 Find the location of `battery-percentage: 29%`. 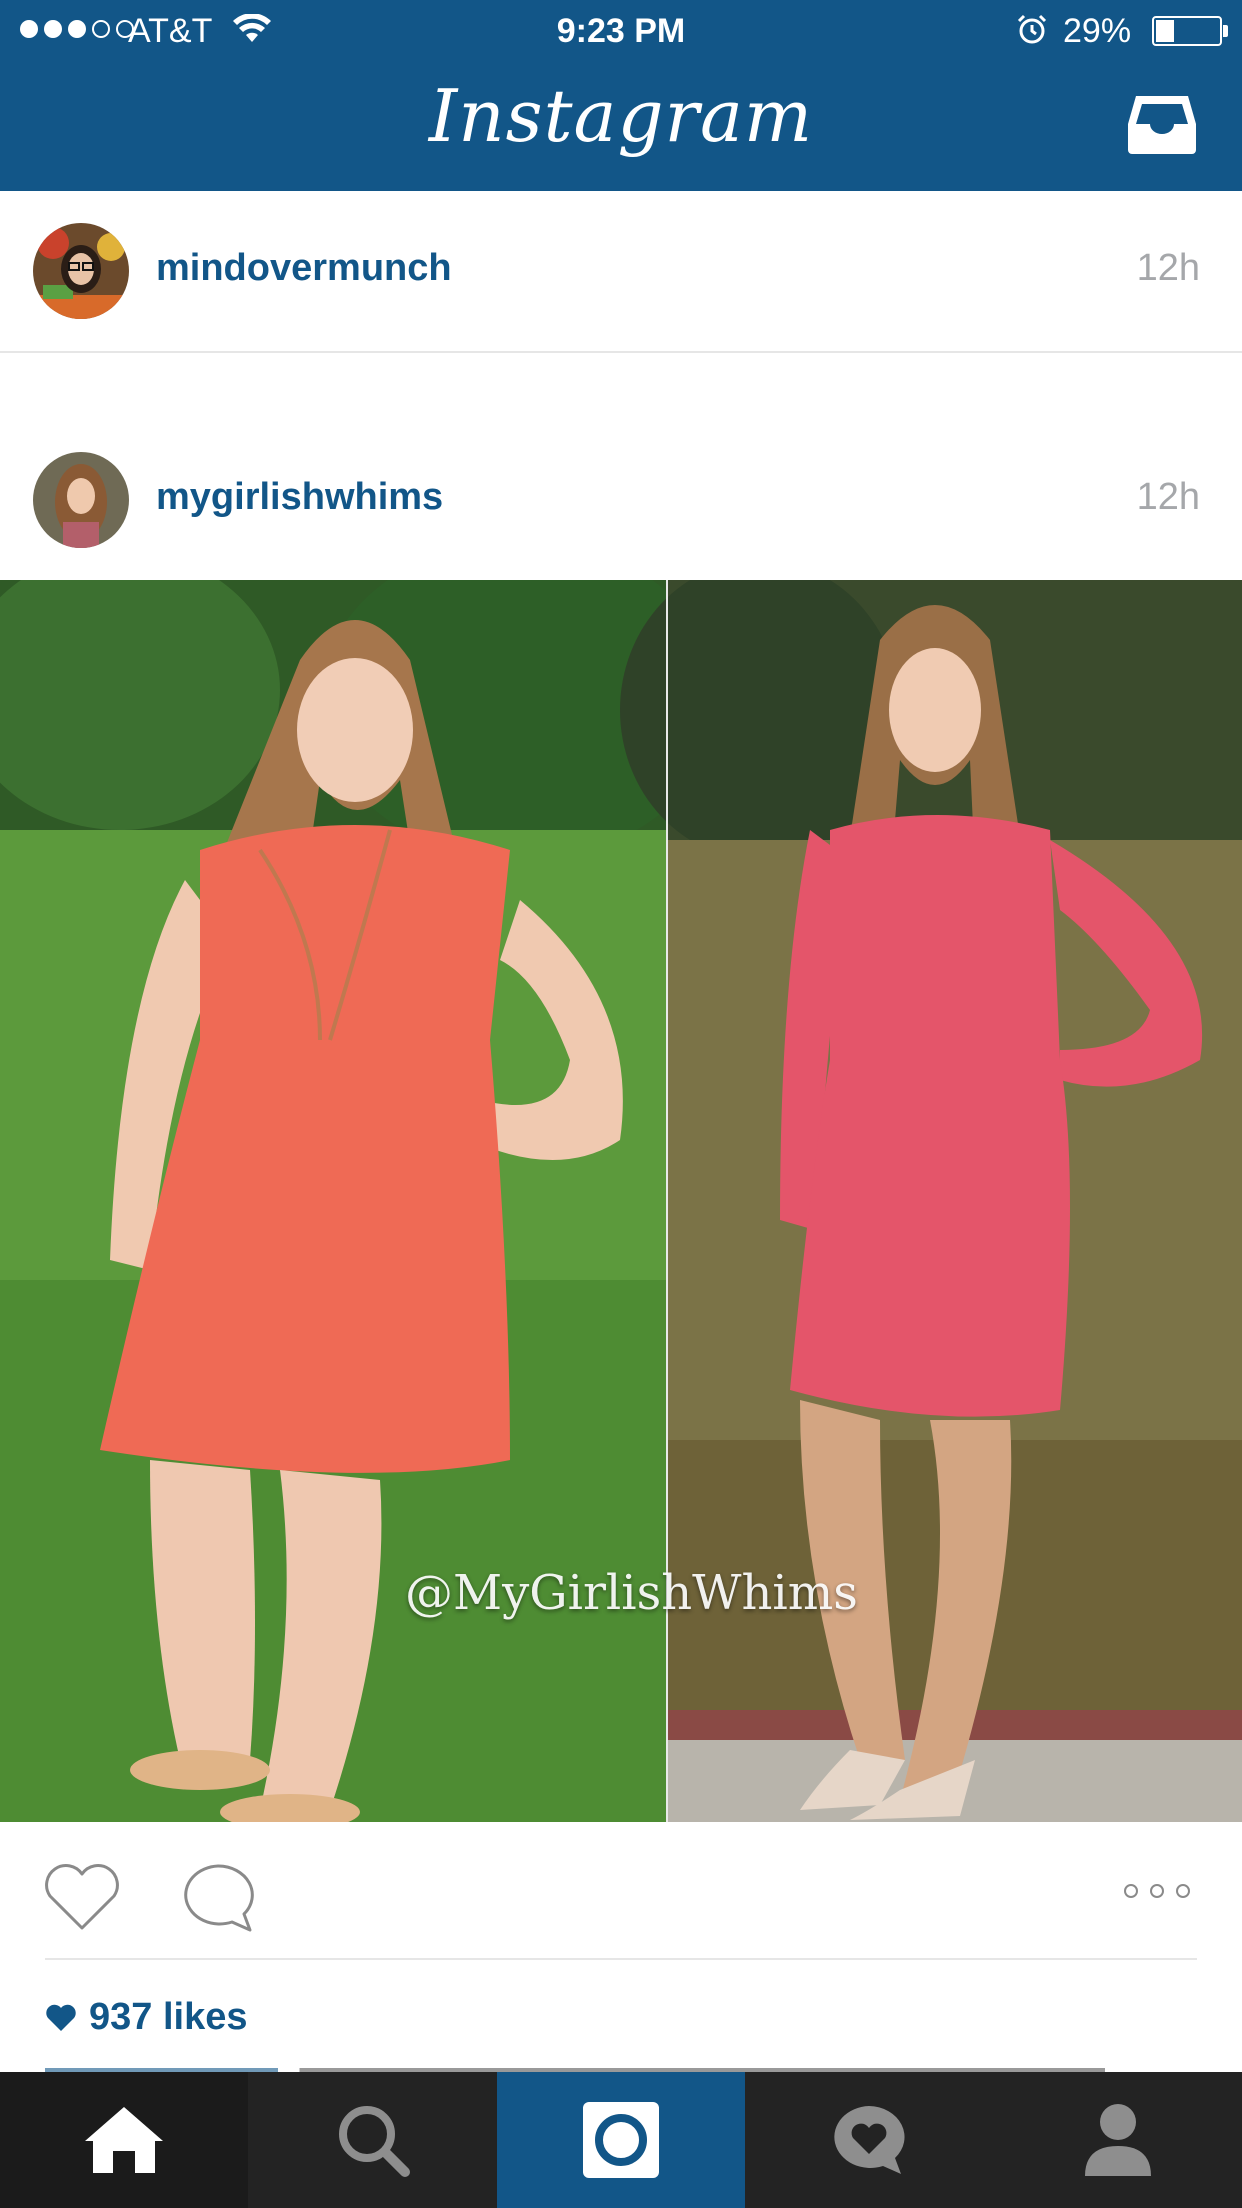

battery-percentage: 29% is located at coordinates (1097, 31).